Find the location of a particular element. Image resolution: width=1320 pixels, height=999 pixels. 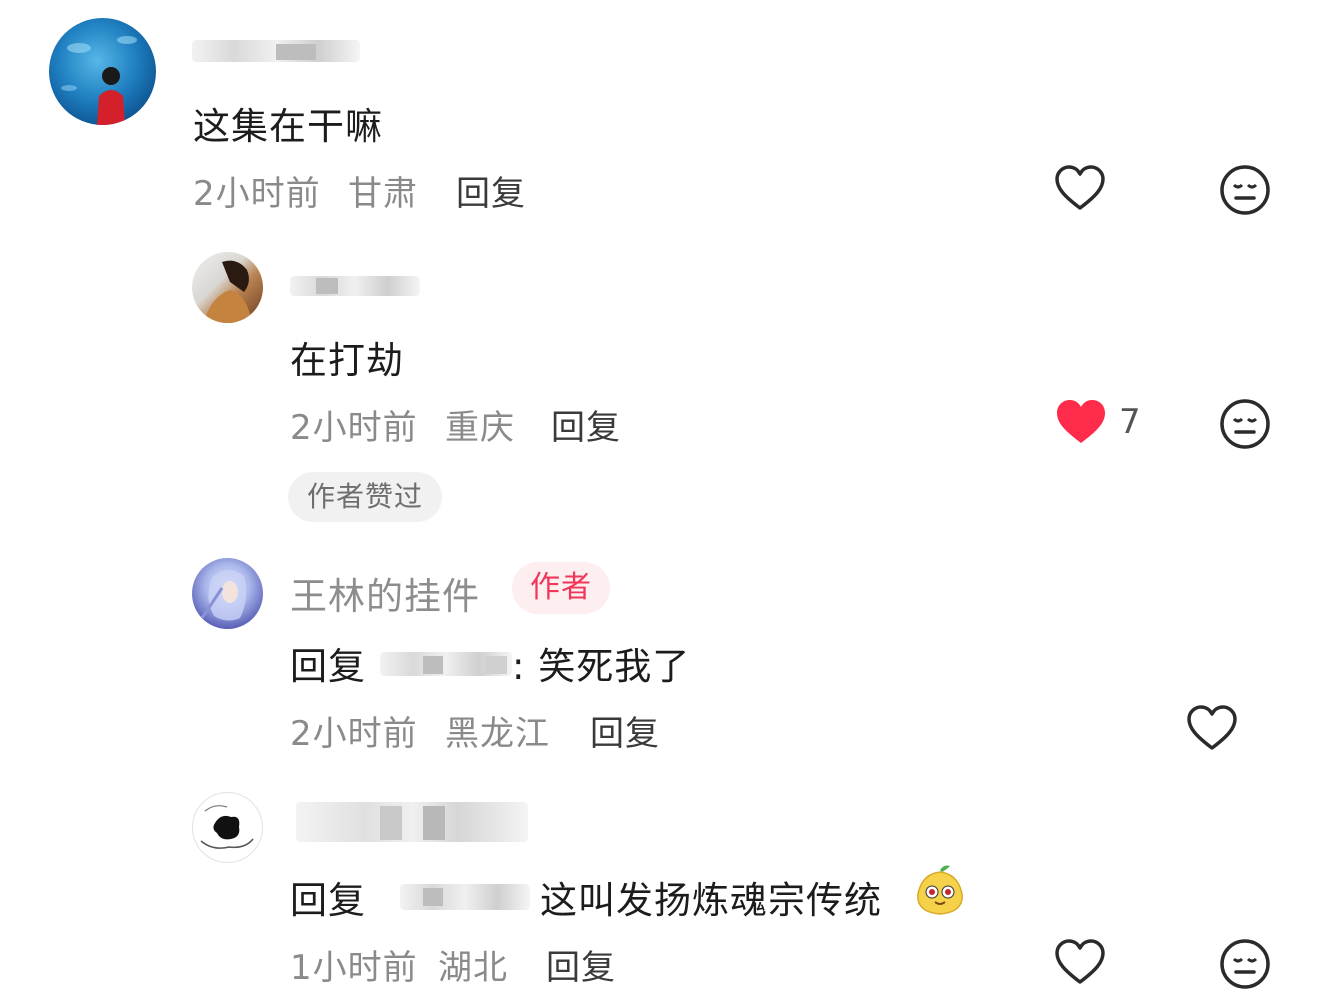

mentioned-username-obscured is located at coordinates (465, 897).